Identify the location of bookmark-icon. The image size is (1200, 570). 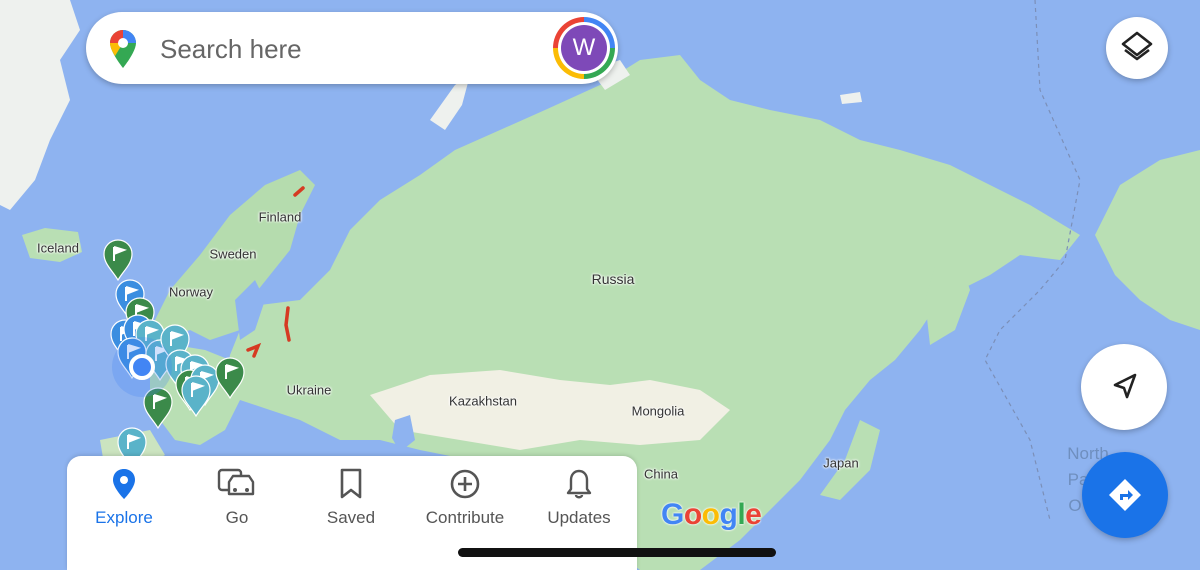
(351, 483).